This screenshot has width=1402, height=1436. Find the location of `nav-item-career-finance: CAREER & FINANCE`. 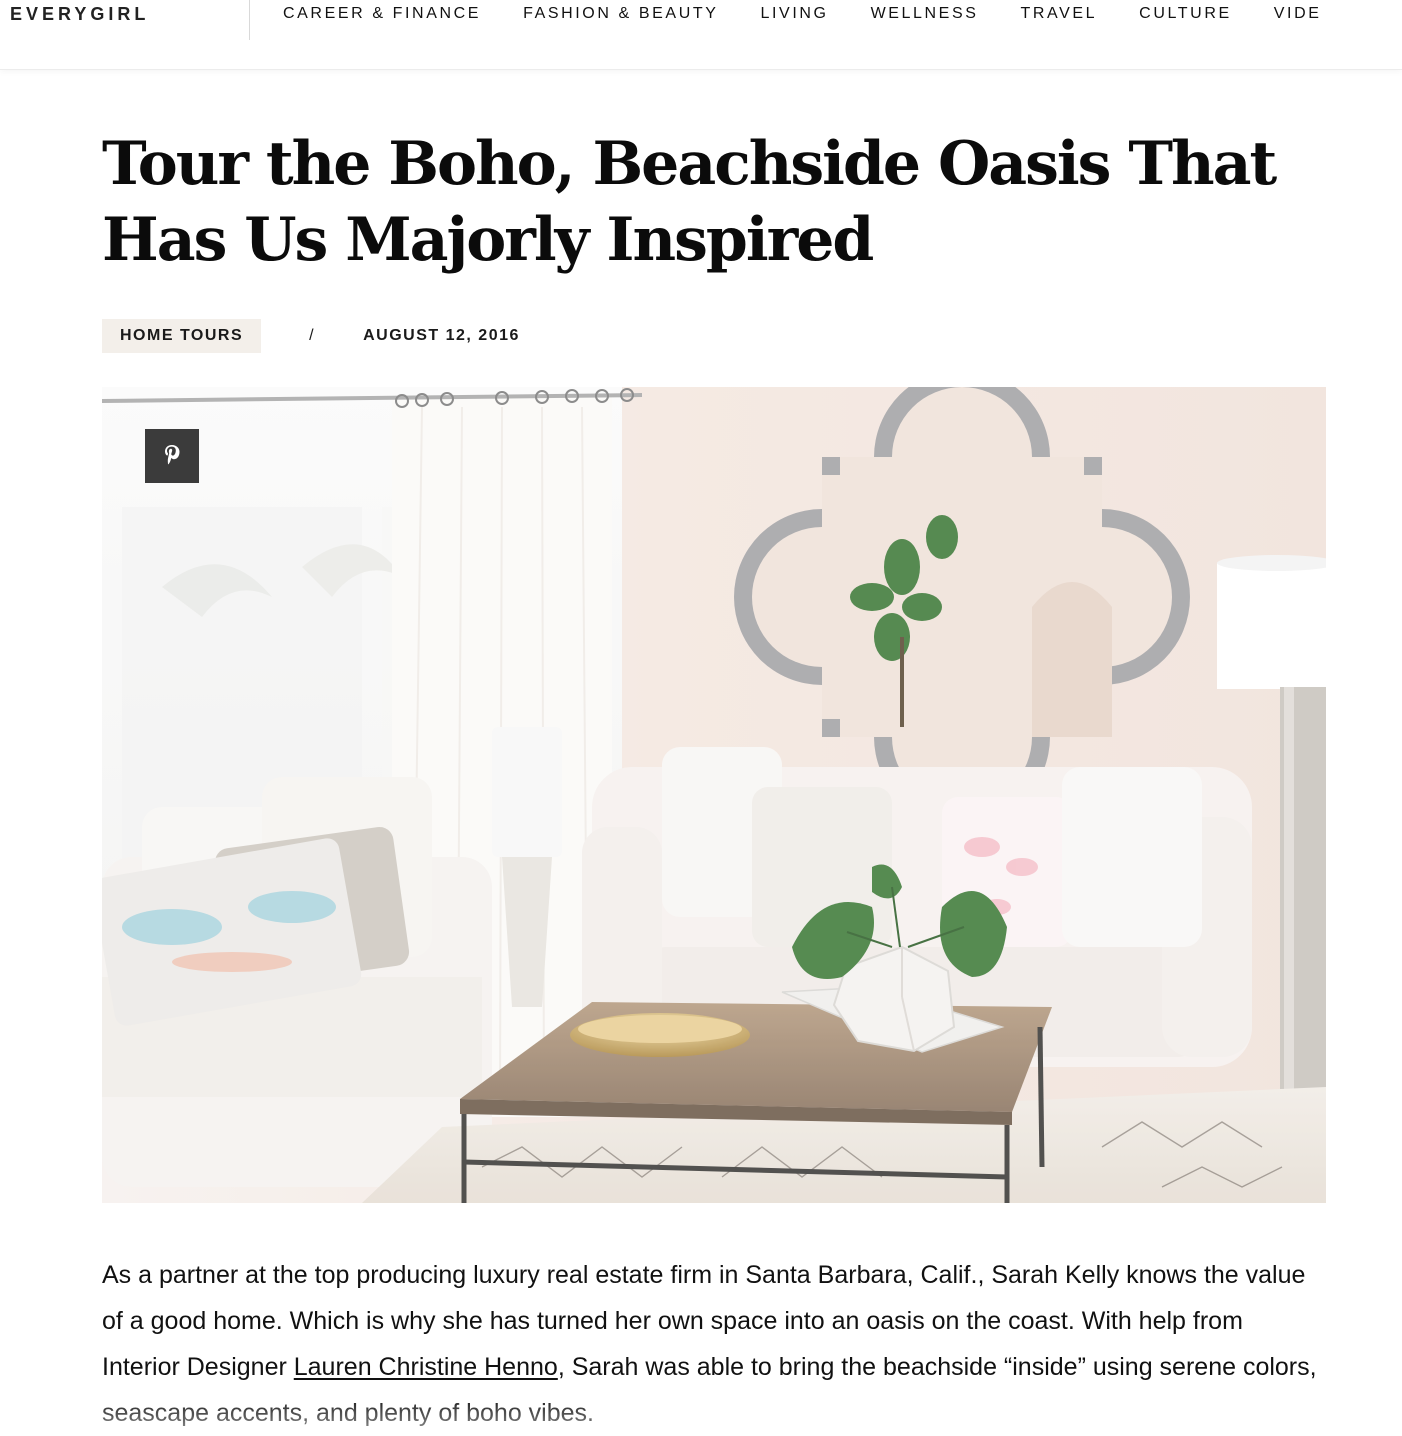

nav-item-career-finance: CAREER & FINANCE is located at coordinates (382, 14).